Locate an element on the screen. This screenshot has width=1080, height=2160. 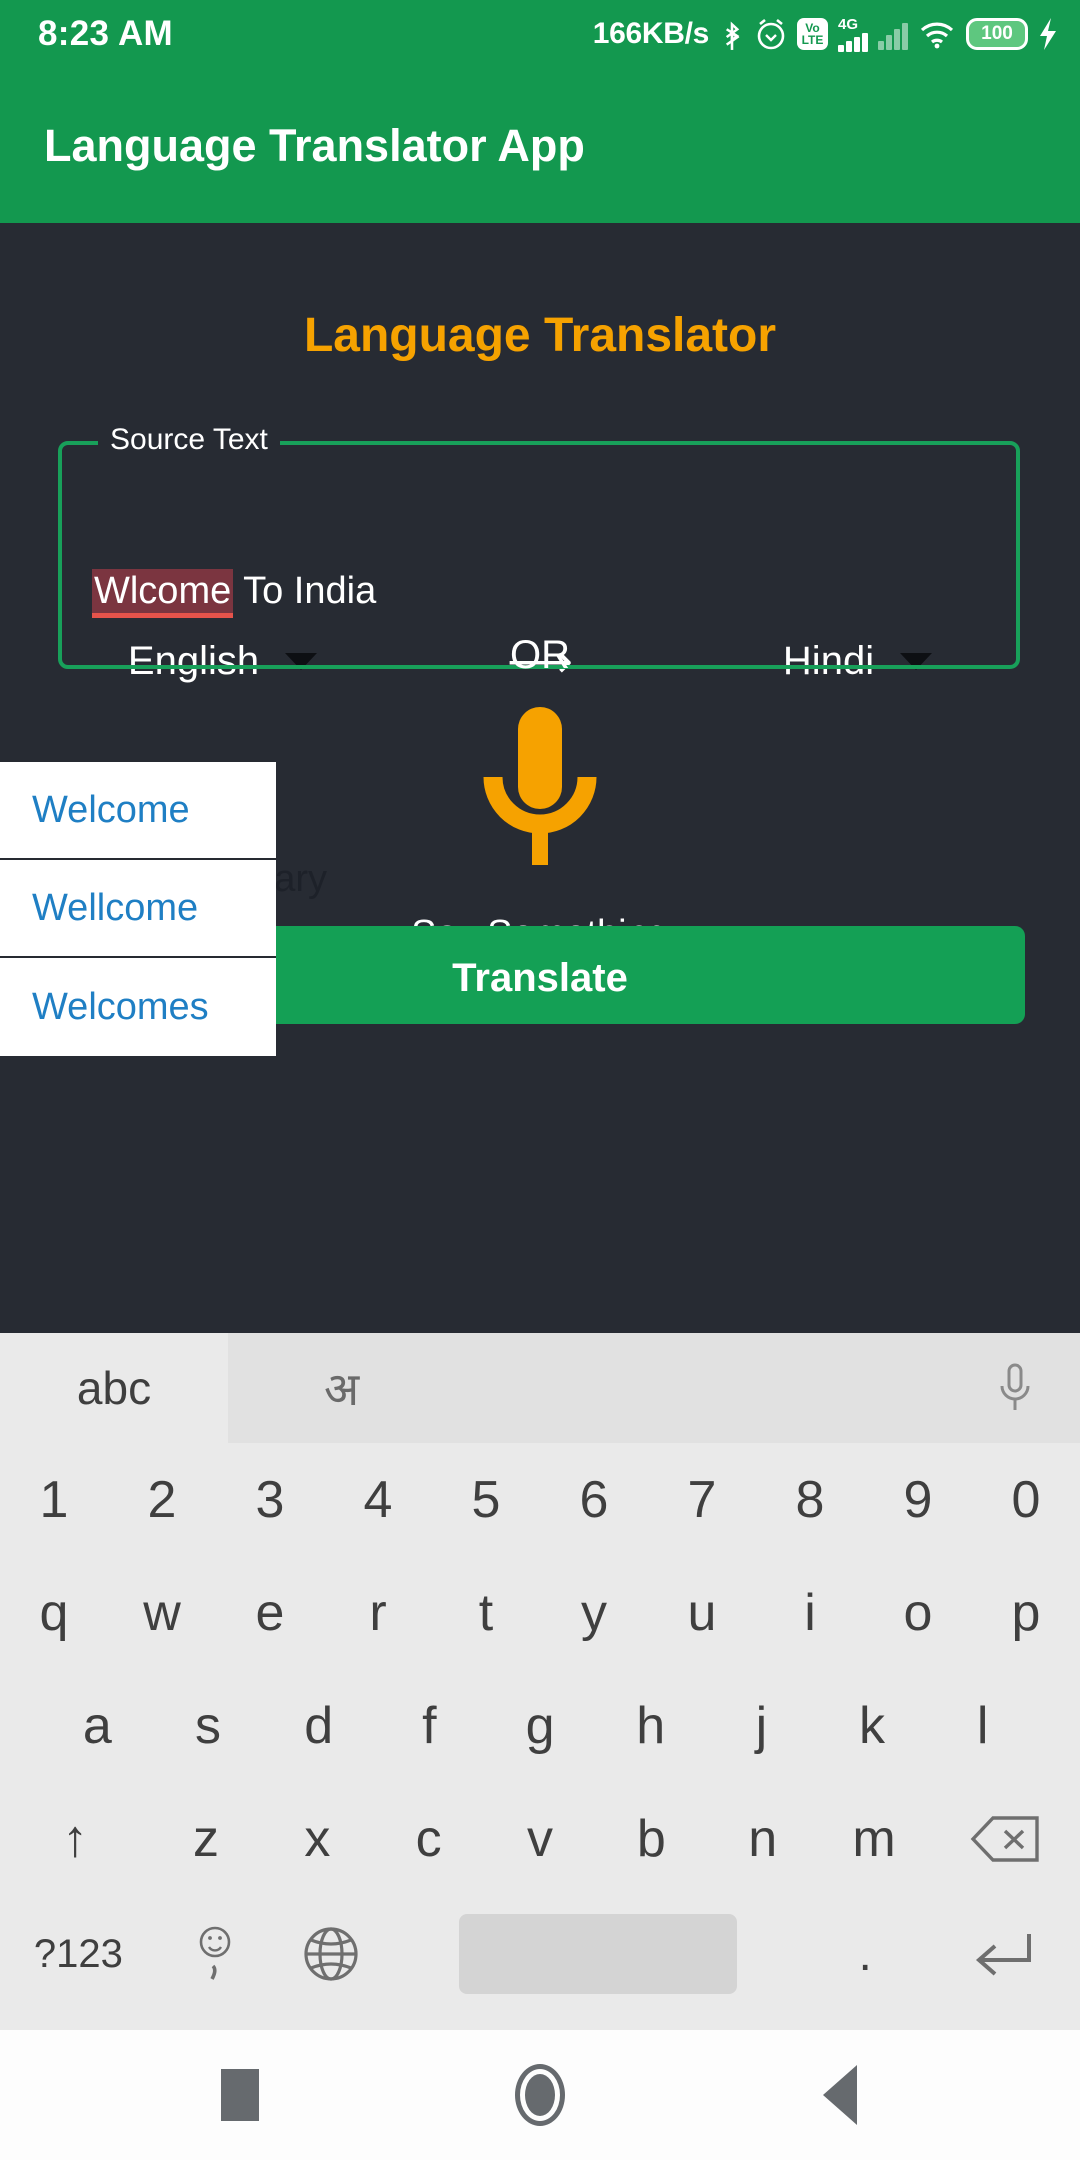
key-5: 5 is located at coordinates (486, 1500).